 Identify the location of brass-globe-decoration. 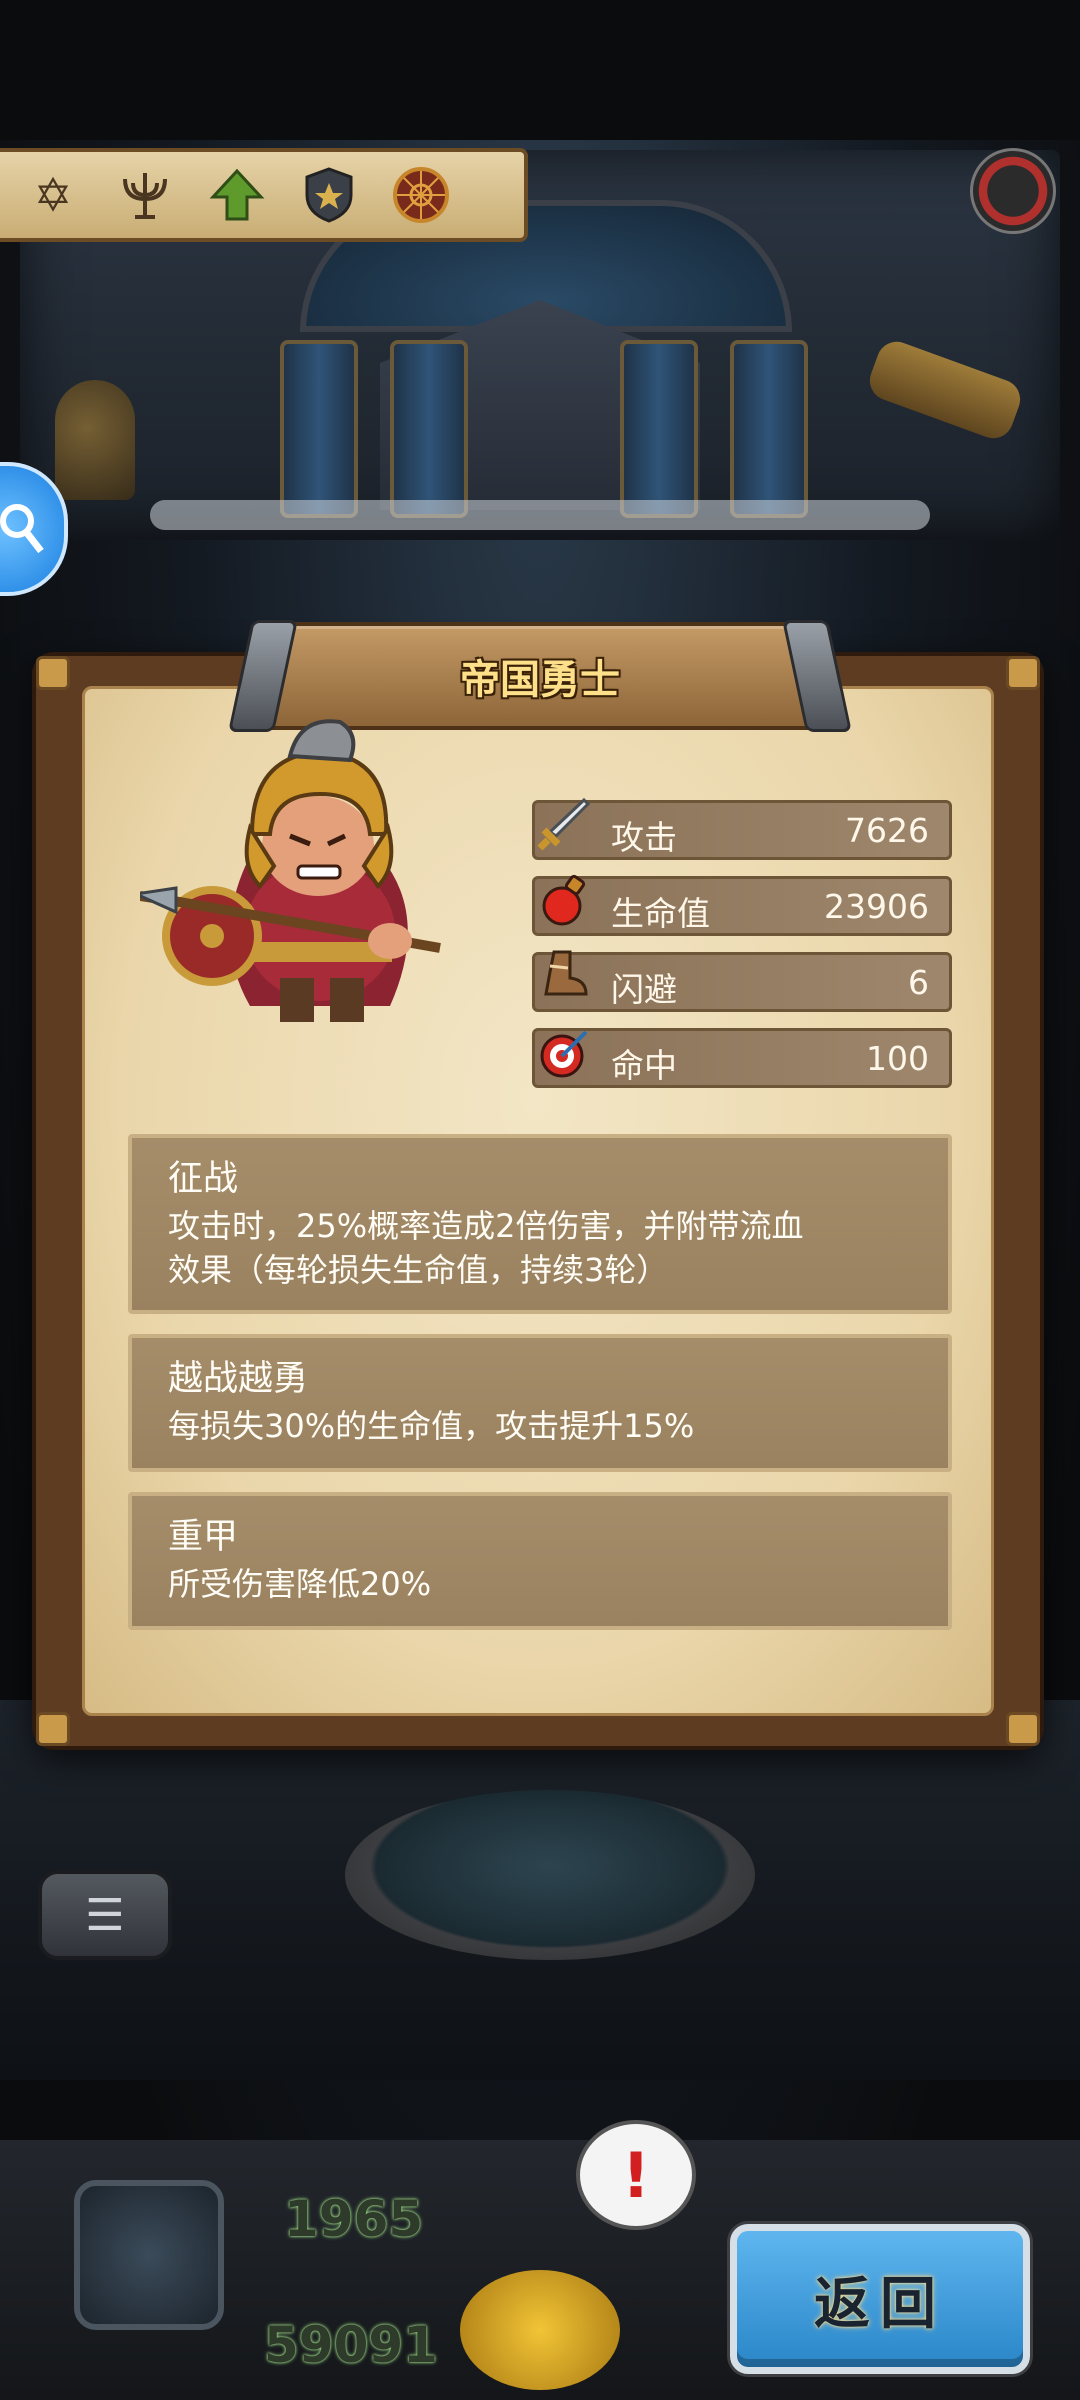
(95, 440).